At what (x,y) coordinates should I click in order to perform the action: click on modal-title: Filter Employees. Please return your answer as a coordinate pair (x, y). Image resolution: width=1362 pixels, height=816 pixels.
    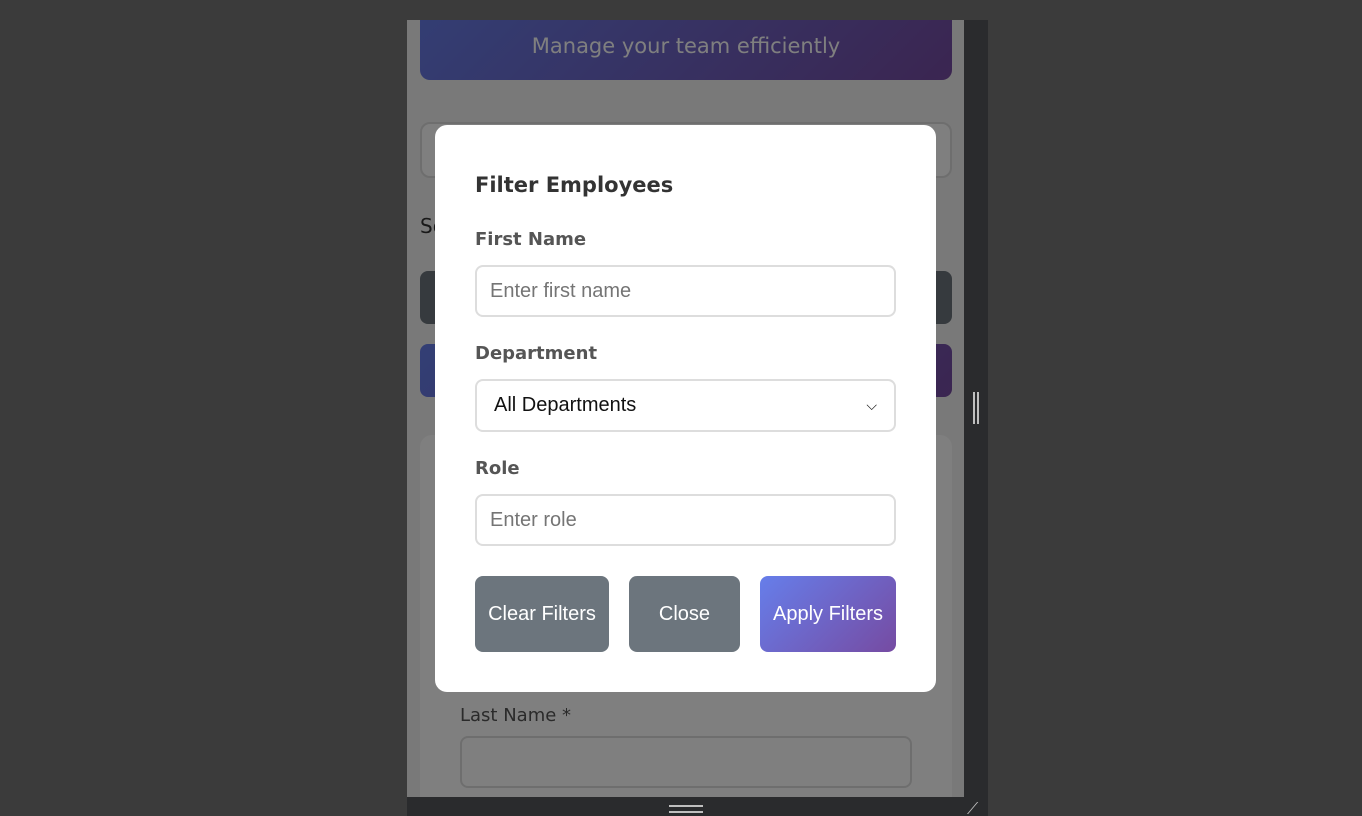
    Looking at the image, I should click on (574, 185).